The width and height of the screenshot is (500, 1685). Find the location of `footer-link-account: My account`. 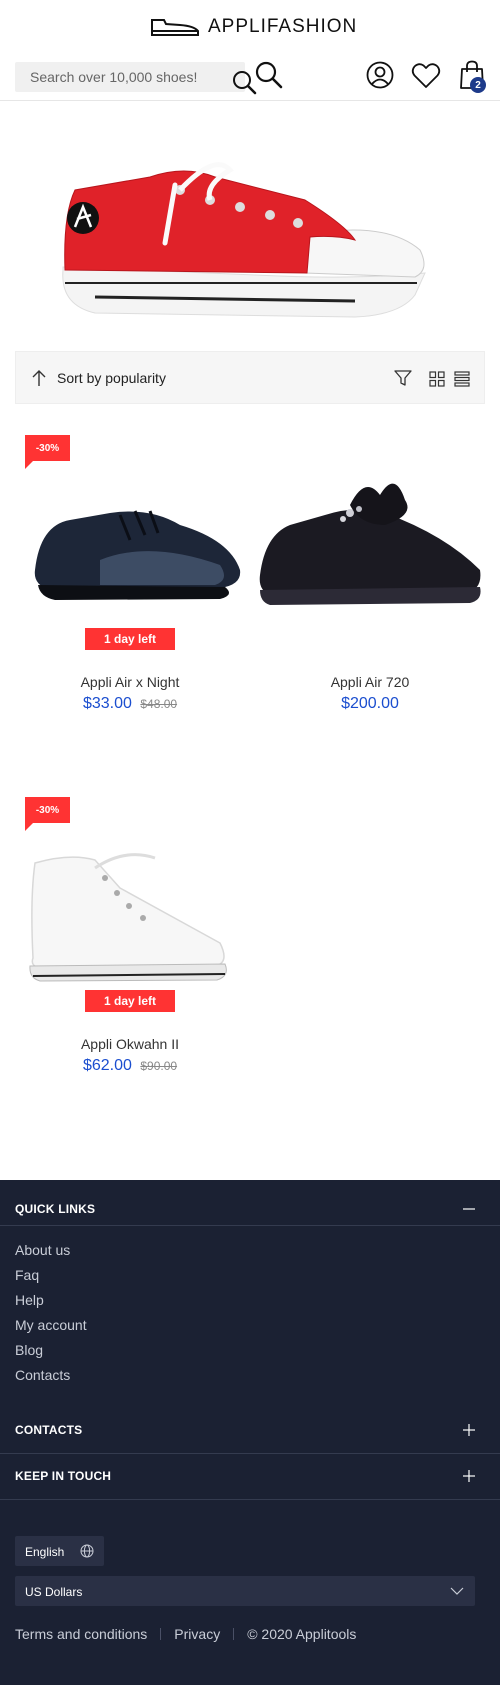

footer-link-account: My account is located at coordinates (51, 1325).